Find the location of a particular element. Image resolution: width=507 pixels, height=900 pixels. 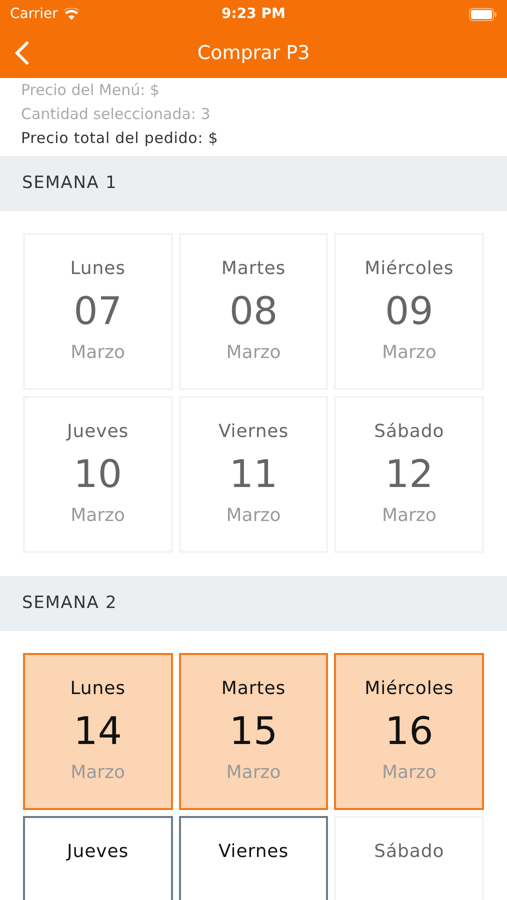

day-number: 15 is located at coordinates (253, 731).